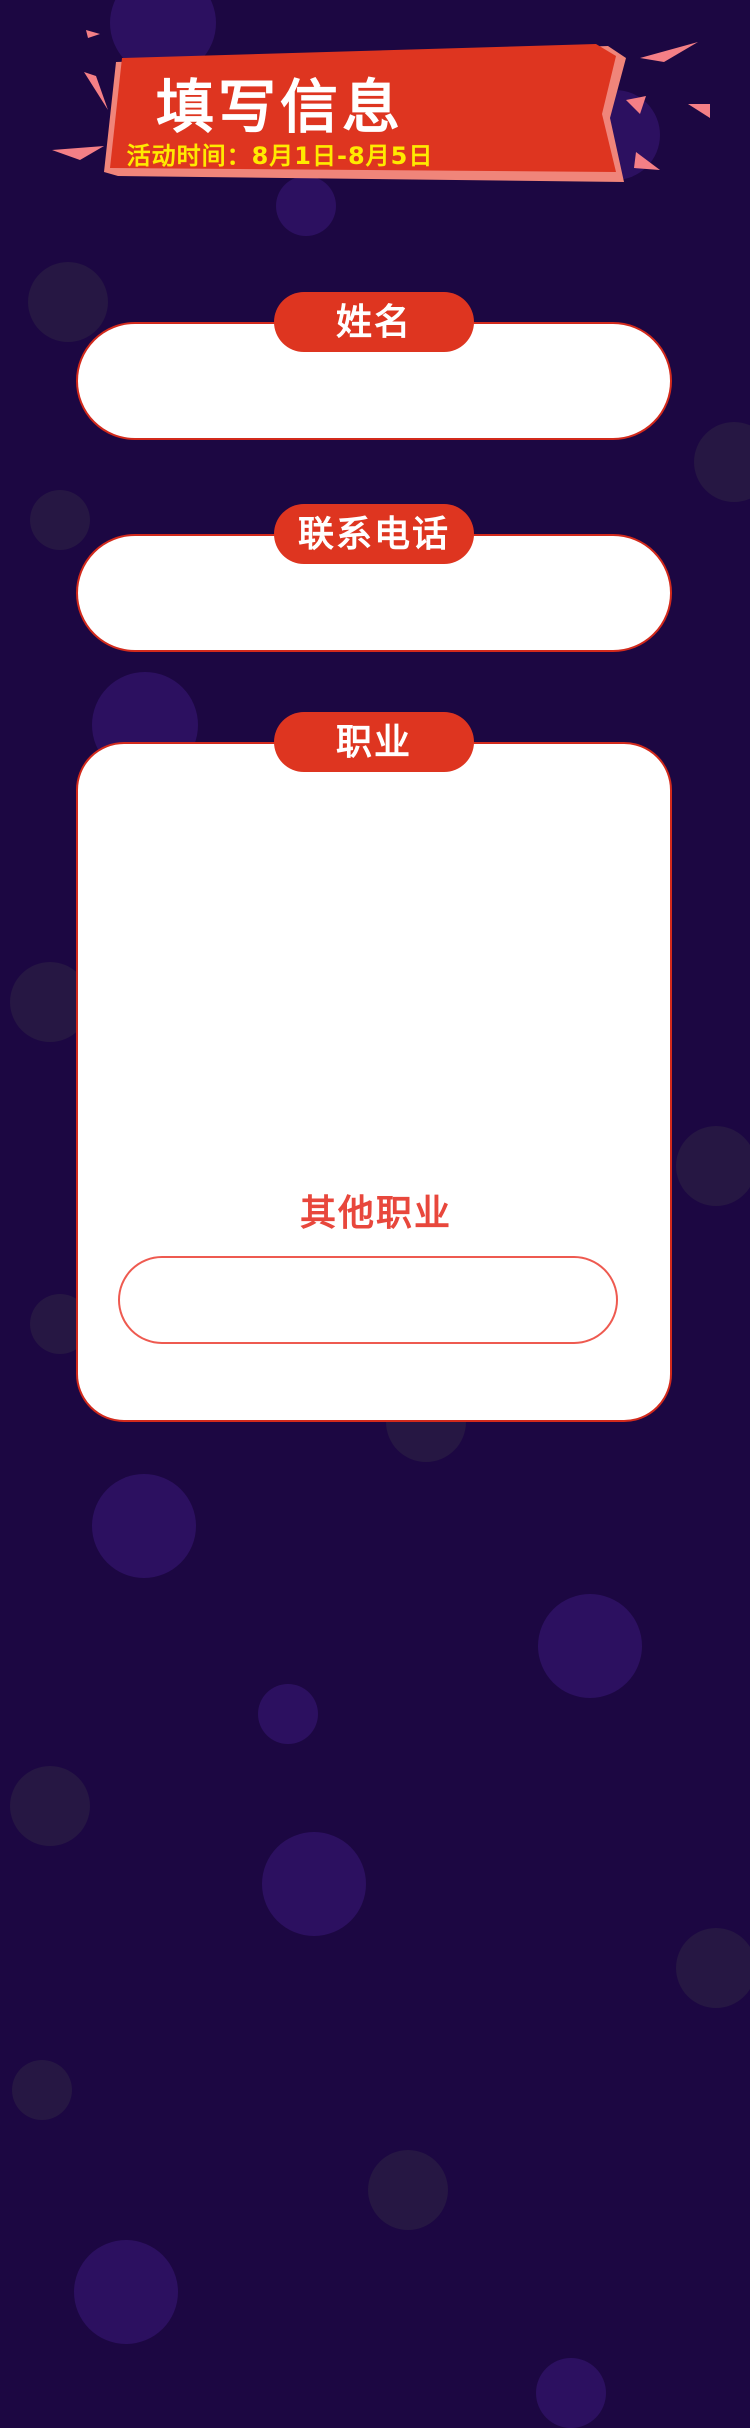 The height and width of the screenshot is (2428, 750). Describe the element at coordinates (280, 156) in the screenshot. I see `event-date: 活动时间：8月1日-8月5日` at that location.